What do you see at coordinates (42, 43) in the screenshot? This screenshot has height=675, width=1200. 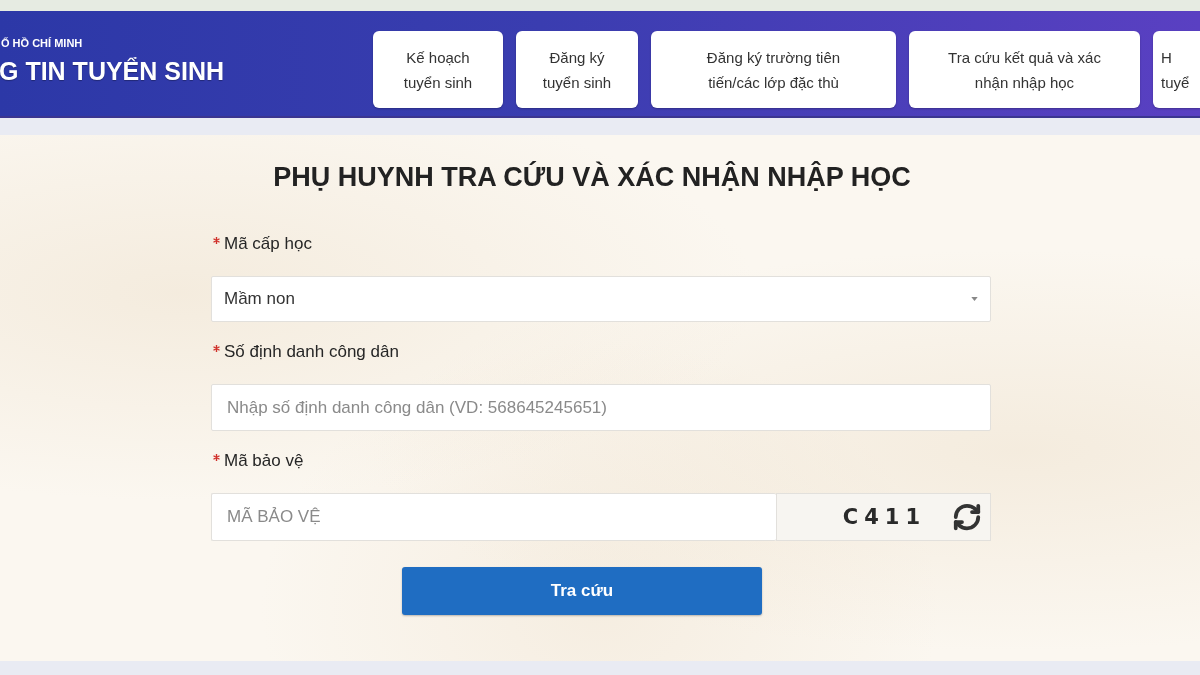 I see `site-subtitle: Ố HỒ CHÍ MINH` at bounding box center [42, 43].